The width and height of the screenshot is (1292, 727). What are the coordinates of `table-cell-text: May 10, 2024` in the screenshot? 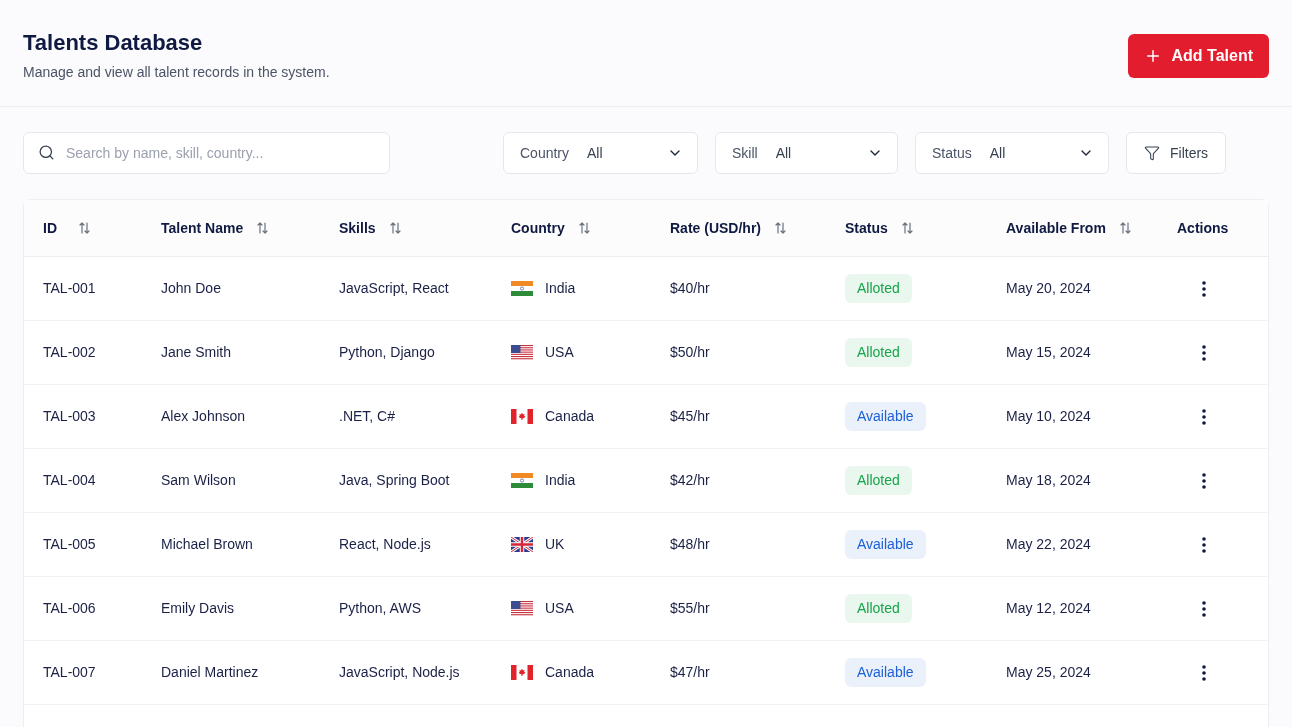 It's located at (1048, 416).